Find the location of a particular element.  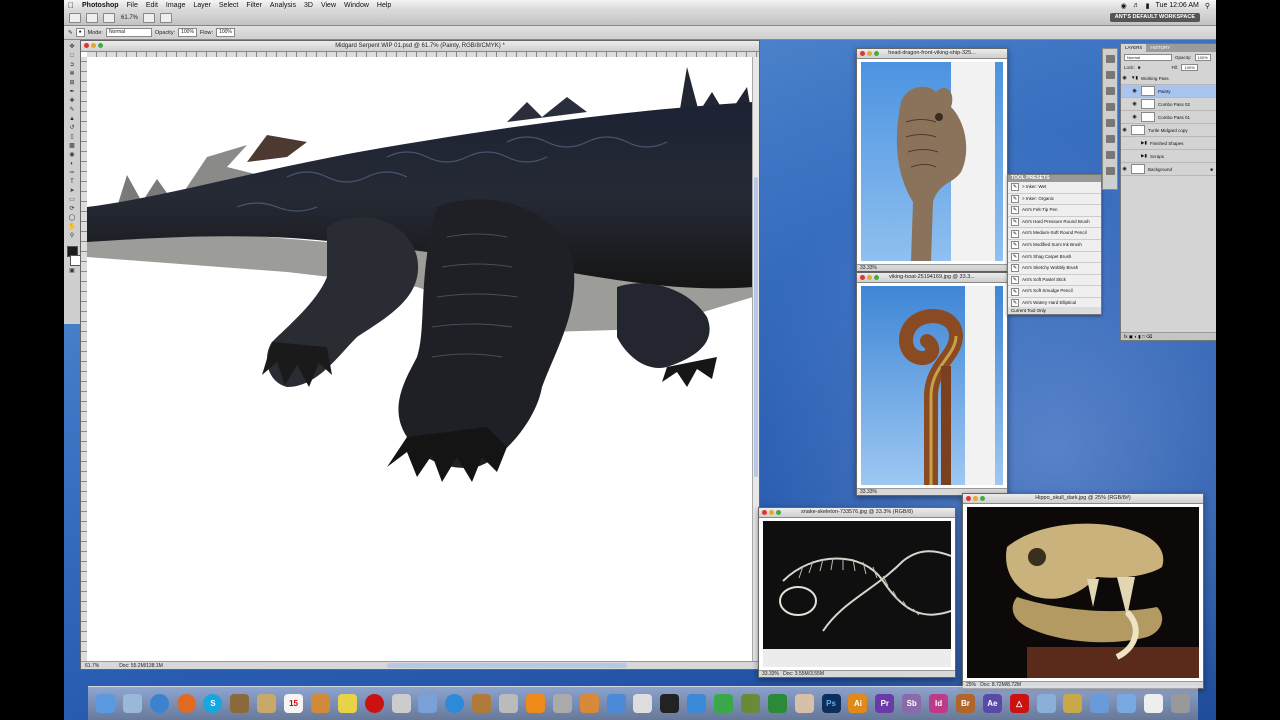

trash-icon is located at coordinates (1180, 703).